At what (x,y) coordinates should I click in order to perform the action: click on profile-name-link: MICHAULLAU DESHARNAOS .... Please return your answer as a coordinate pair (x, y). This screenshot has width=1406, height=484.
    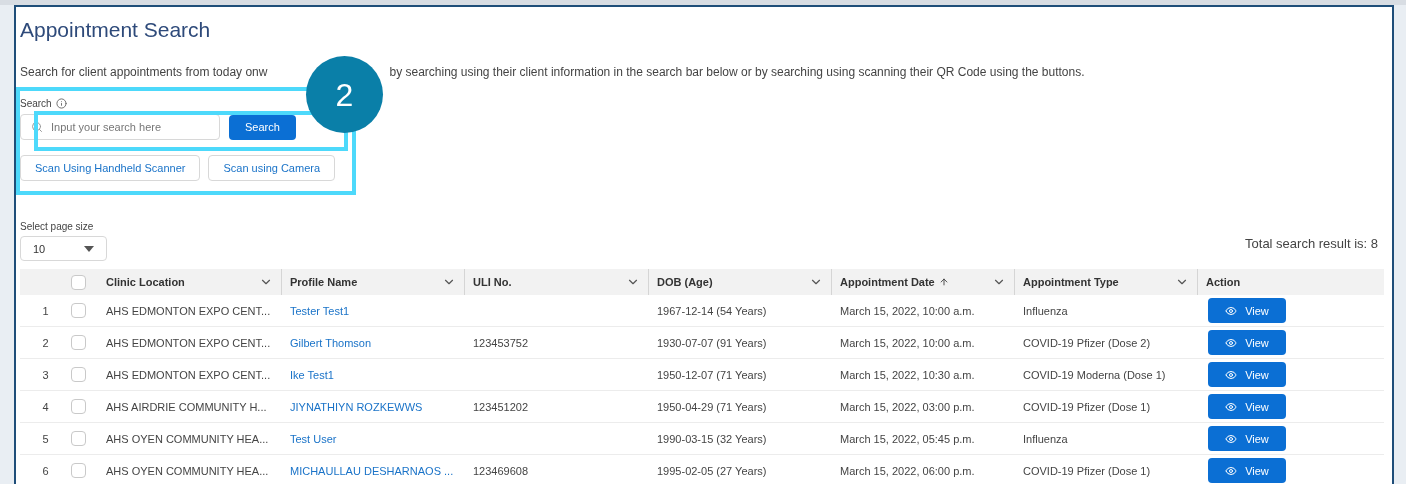
    Looking at the image, I should click on (372, 470).